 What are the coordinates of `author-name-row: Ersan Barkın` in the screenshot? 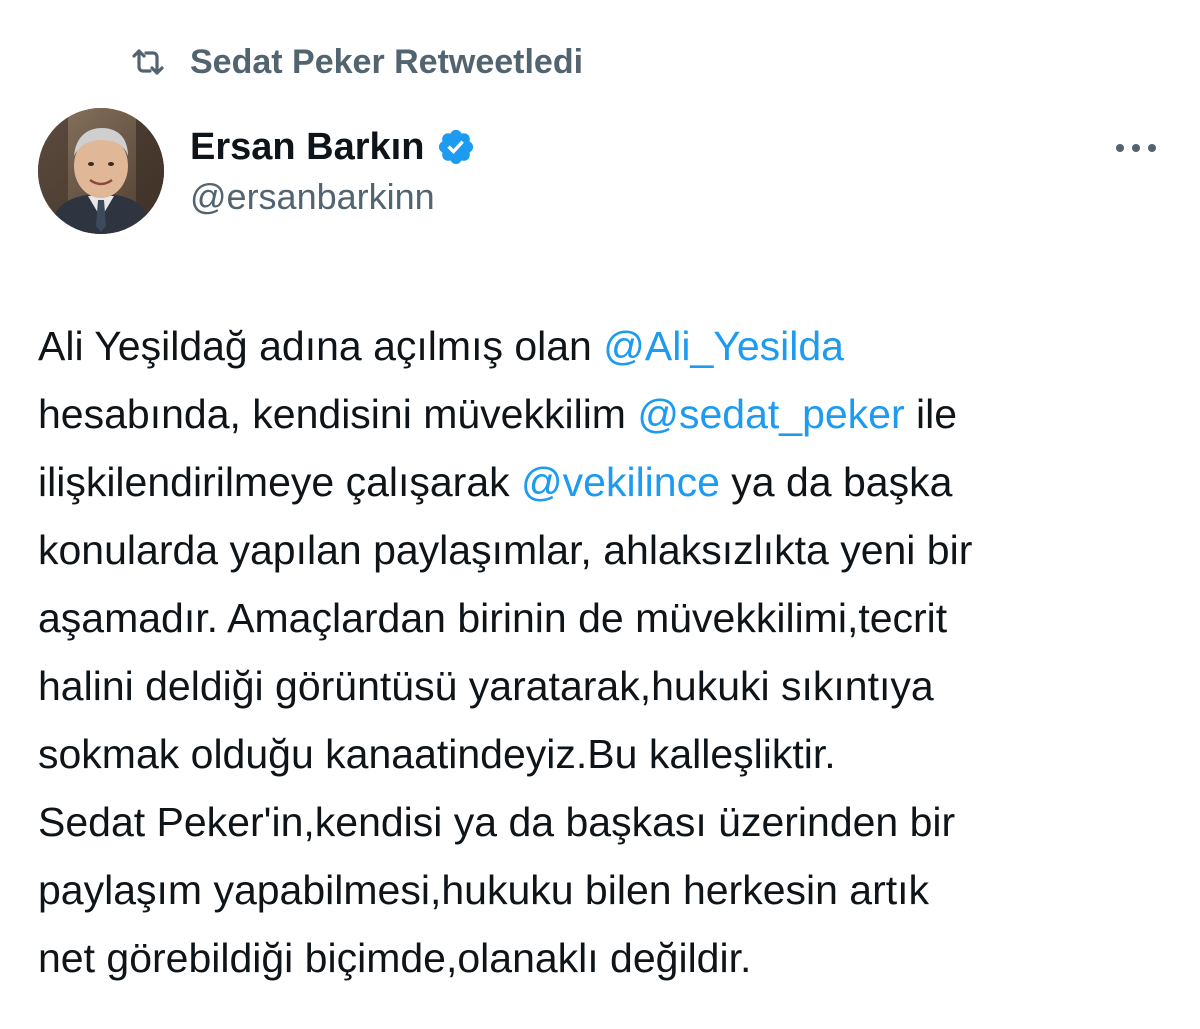 It's located at (333, 147).